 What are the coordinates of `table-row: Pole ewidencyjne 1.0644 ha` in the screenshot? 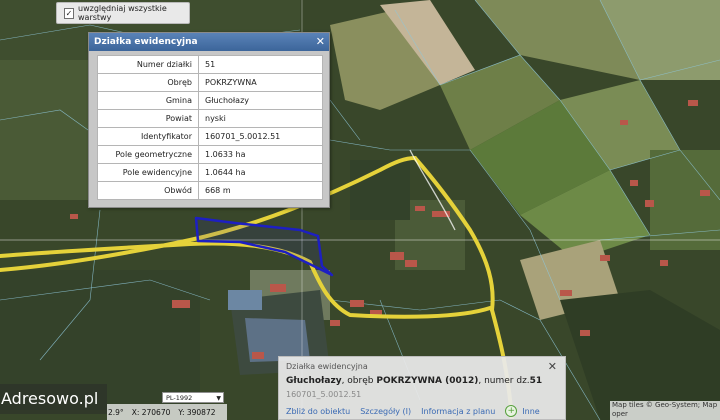 It's located at (210, 172).